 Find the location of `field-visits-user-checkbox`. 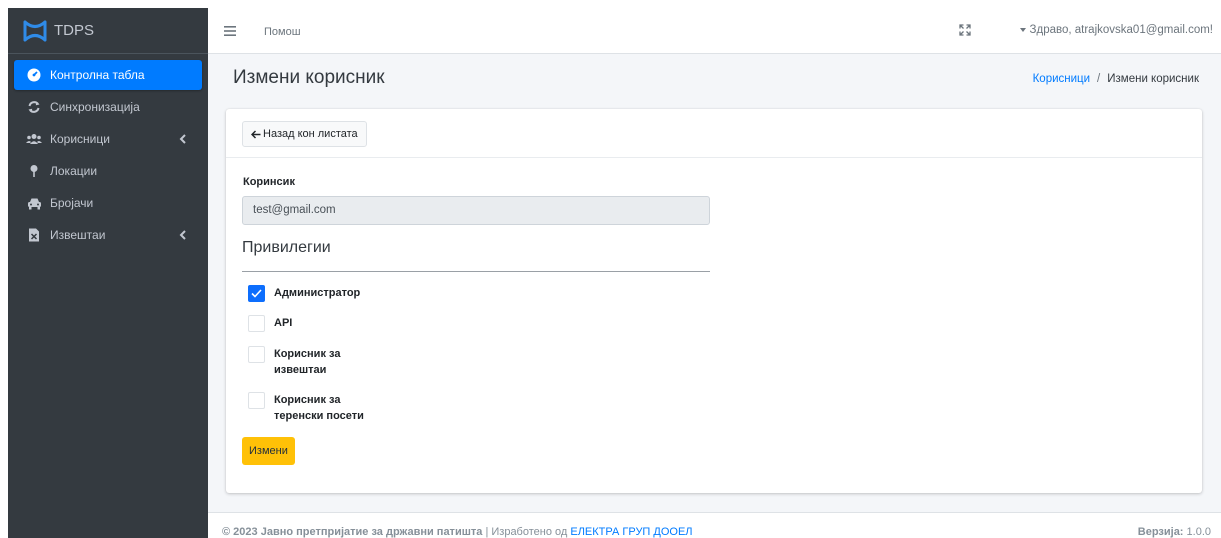

field-visits-user-checkbox is located at coordinates (256, 400).